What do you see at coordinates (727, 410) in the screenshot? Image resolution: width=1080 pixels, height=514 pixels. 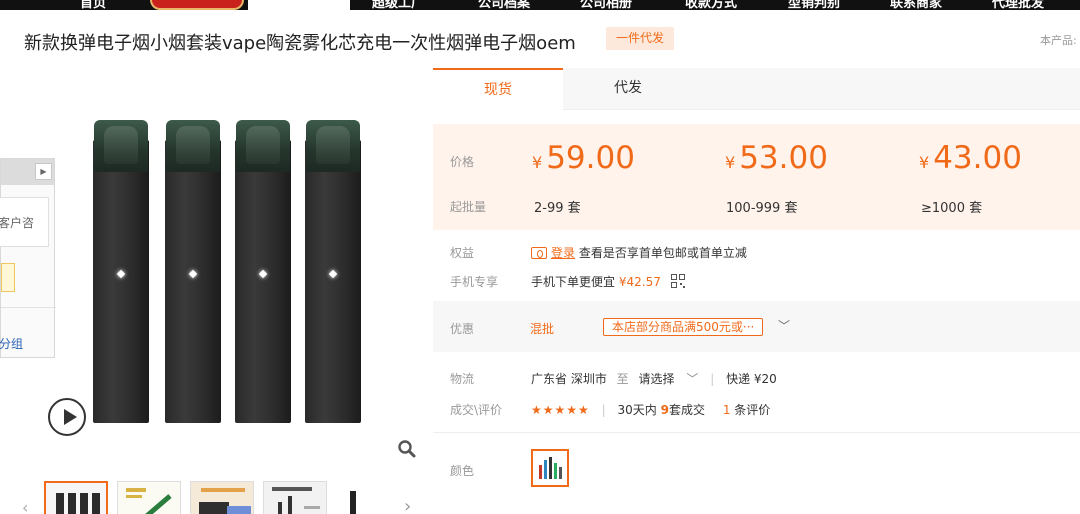 I see `review-count: 1` at bounding box center [727, 410].